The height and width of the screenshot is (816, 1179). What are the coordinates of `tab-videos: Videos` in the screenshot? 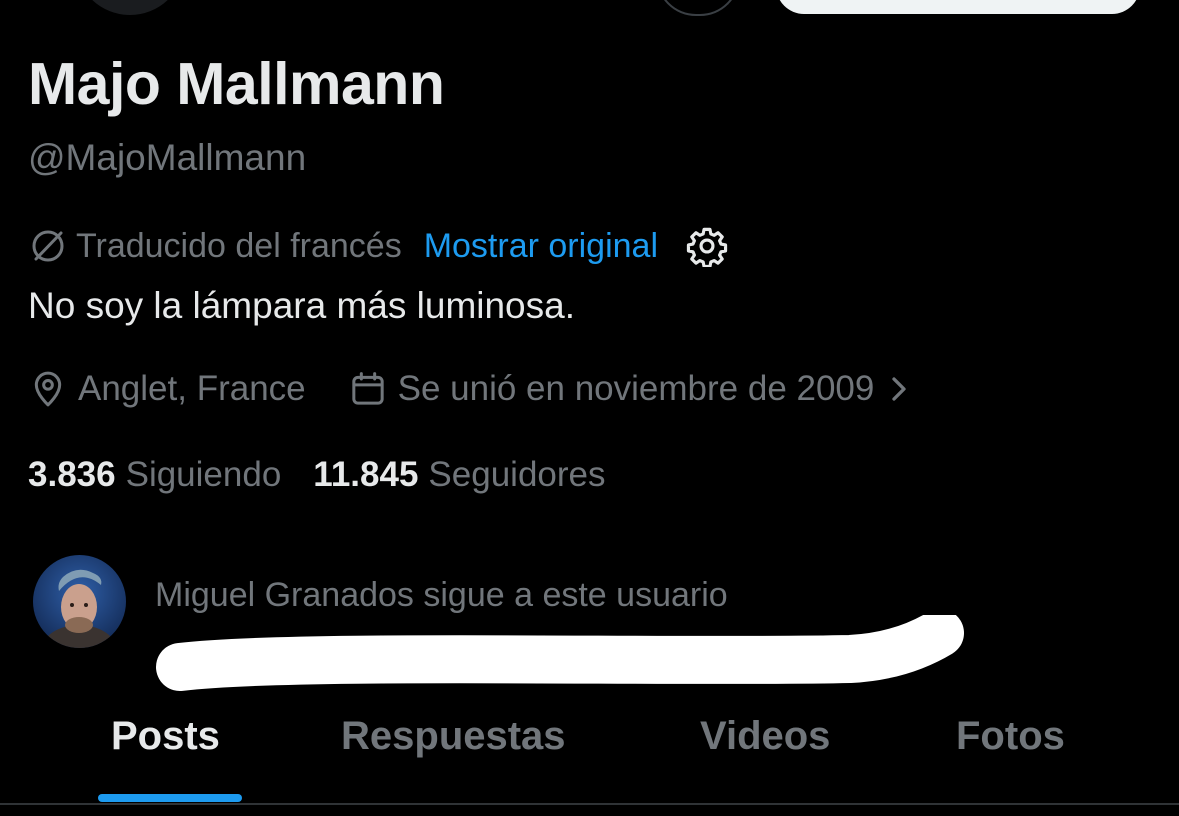 It's located at (765, 736).